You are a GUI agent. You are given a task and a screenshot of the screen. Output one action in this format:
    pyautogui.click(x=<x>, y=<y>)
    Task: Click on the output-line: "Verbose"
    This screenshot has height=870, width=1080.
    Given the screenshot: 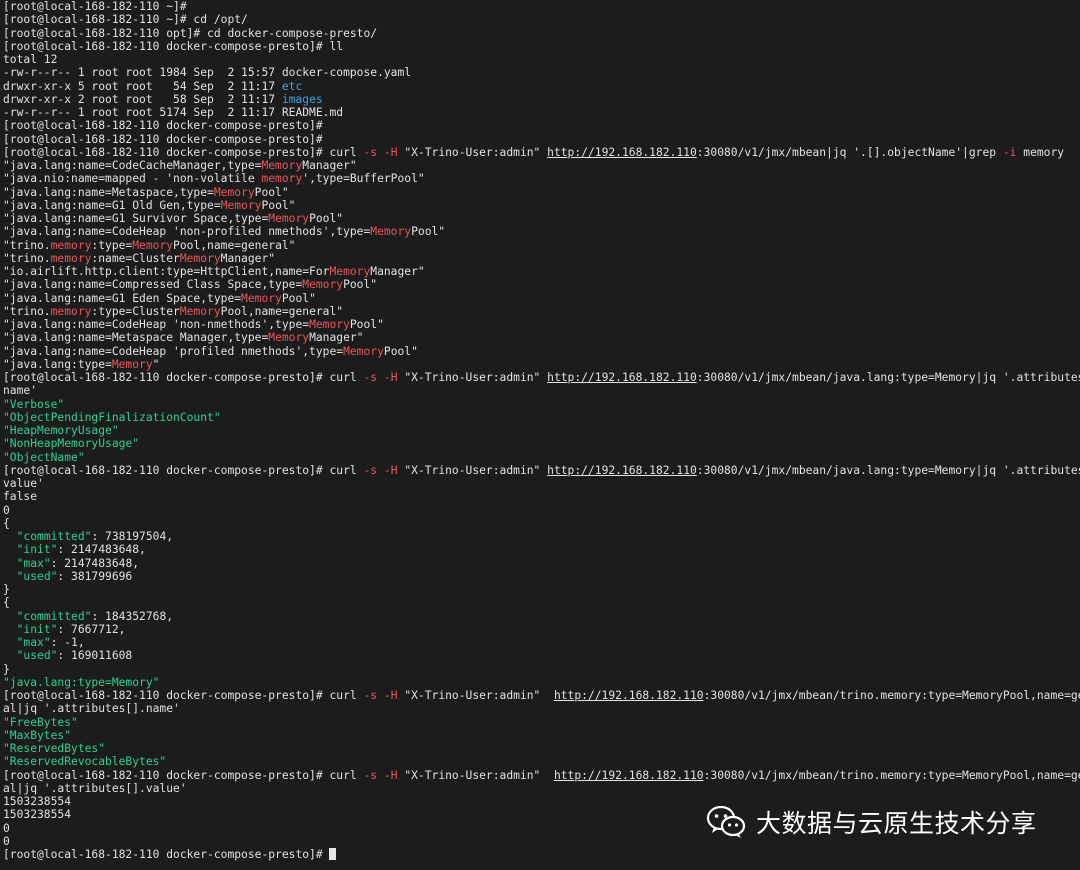 What is the action you would take?
    pyautogui.click(x=34, y=404)
    